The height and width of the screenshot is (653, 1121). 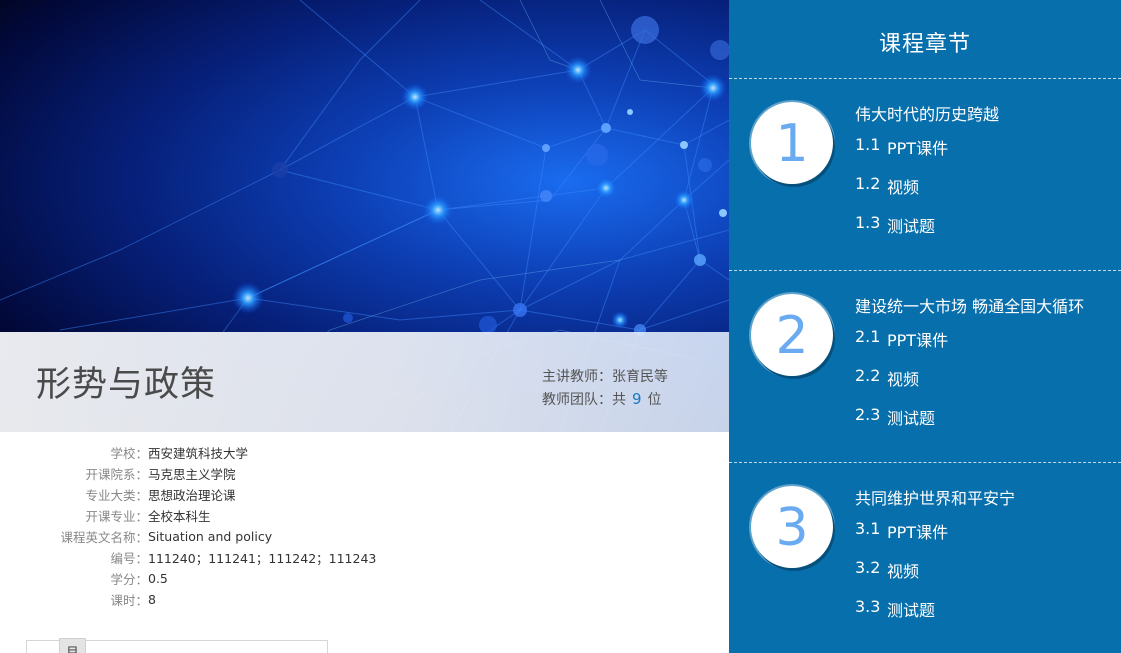 What do you see at coordinates (868, 183) in the screenshot?
I see `item-number: 1.2` at bounding box center [868, 183].